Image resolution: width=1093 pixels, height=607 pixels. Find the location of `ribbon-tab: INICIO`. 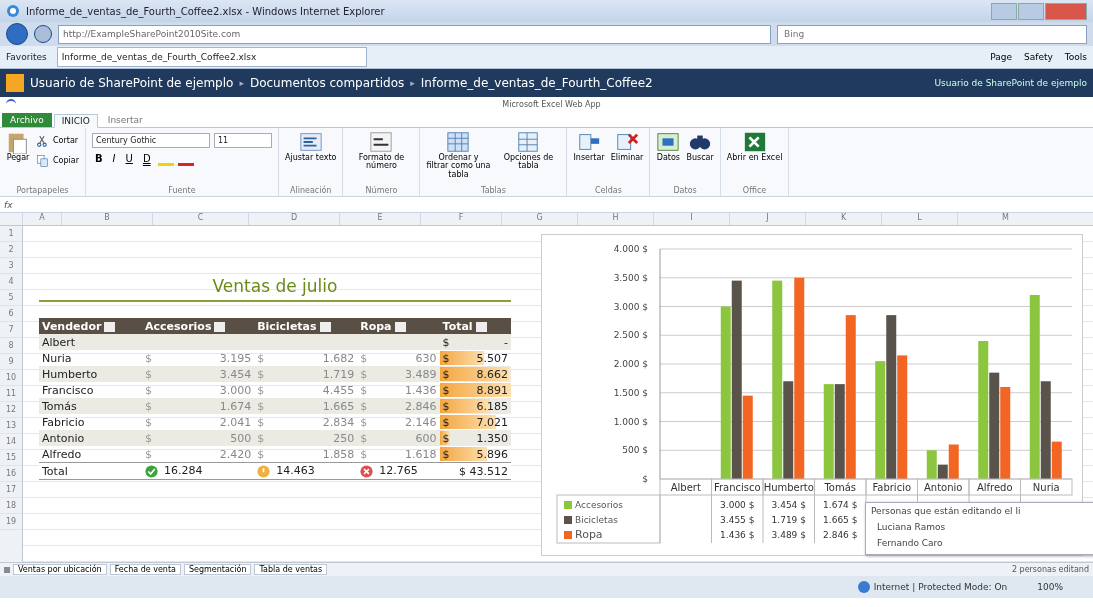

ribbon-tab: INICIO is located at coordinates (75, 121).